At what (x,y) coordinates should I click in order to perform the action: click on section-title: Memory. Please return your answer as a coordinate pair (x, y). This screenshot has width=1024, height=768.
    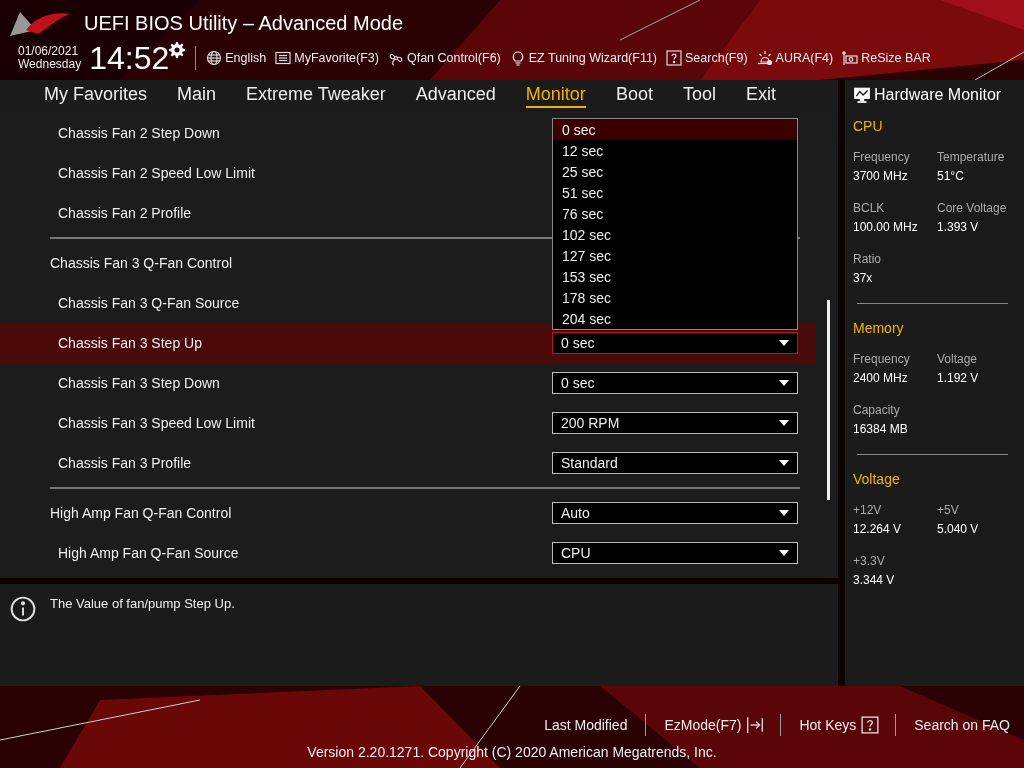
    Looking at the image, I should click on (879, 328).